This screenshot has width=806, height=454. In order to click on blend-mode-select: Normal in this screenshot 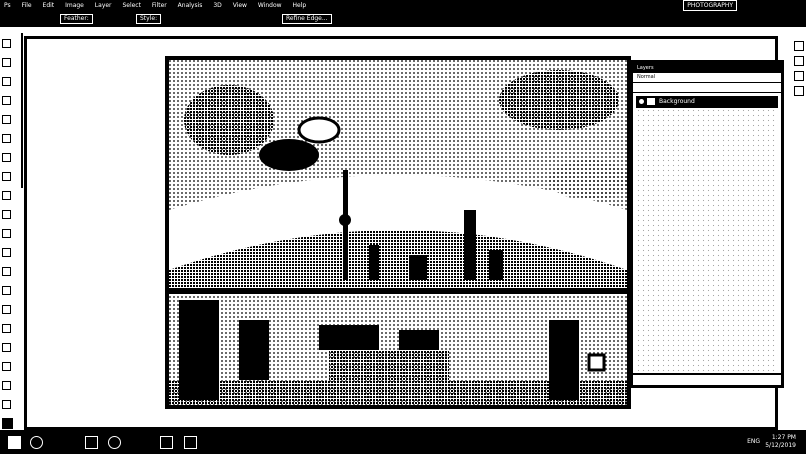, I will do `click(707, 78)`.